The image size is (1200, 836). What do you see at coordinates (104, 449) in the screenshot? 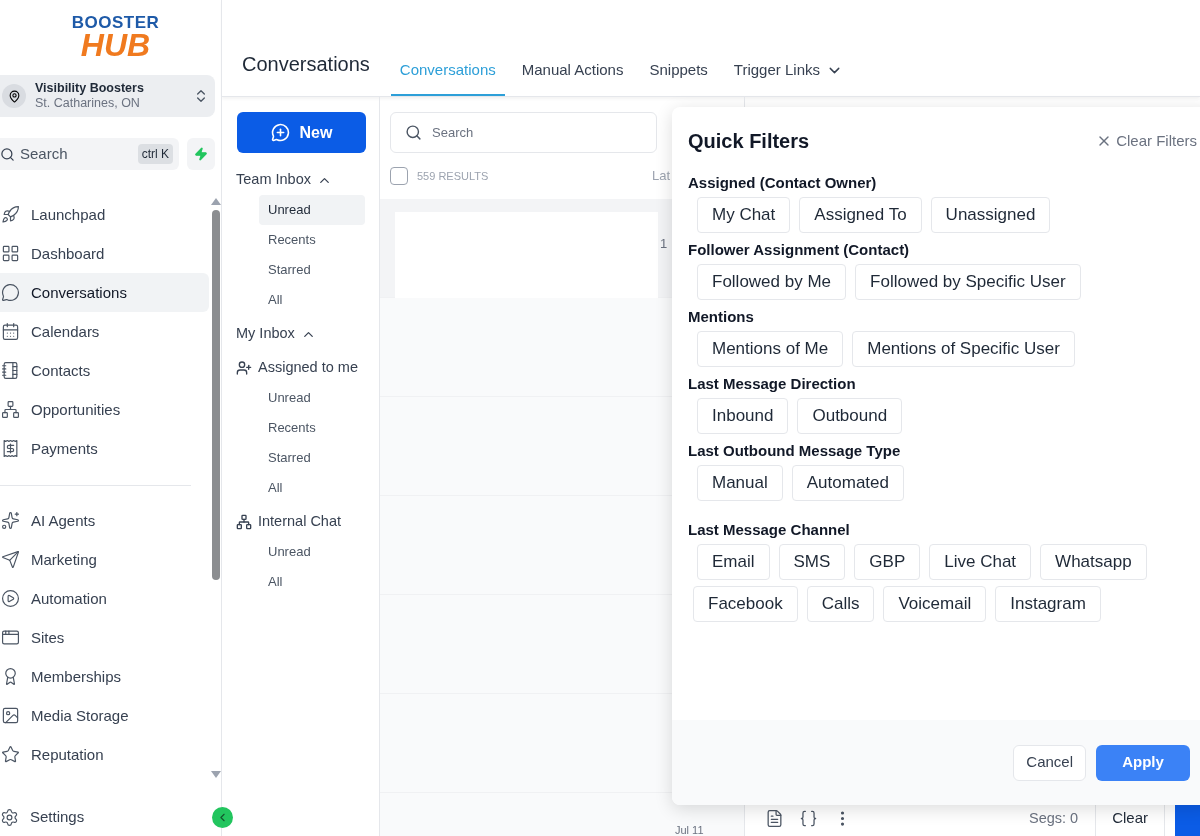
I see `nav-item: Payments` at bounding box center [104, 449].